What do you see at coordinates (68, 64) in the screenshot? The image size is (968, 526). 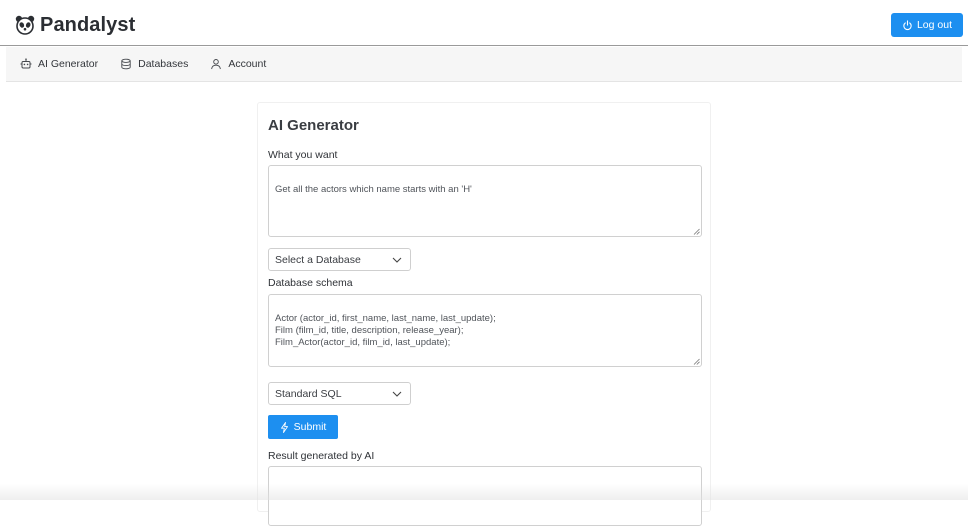 I see `nav-item-label: AI Generator` at bounding box center [68, 64].